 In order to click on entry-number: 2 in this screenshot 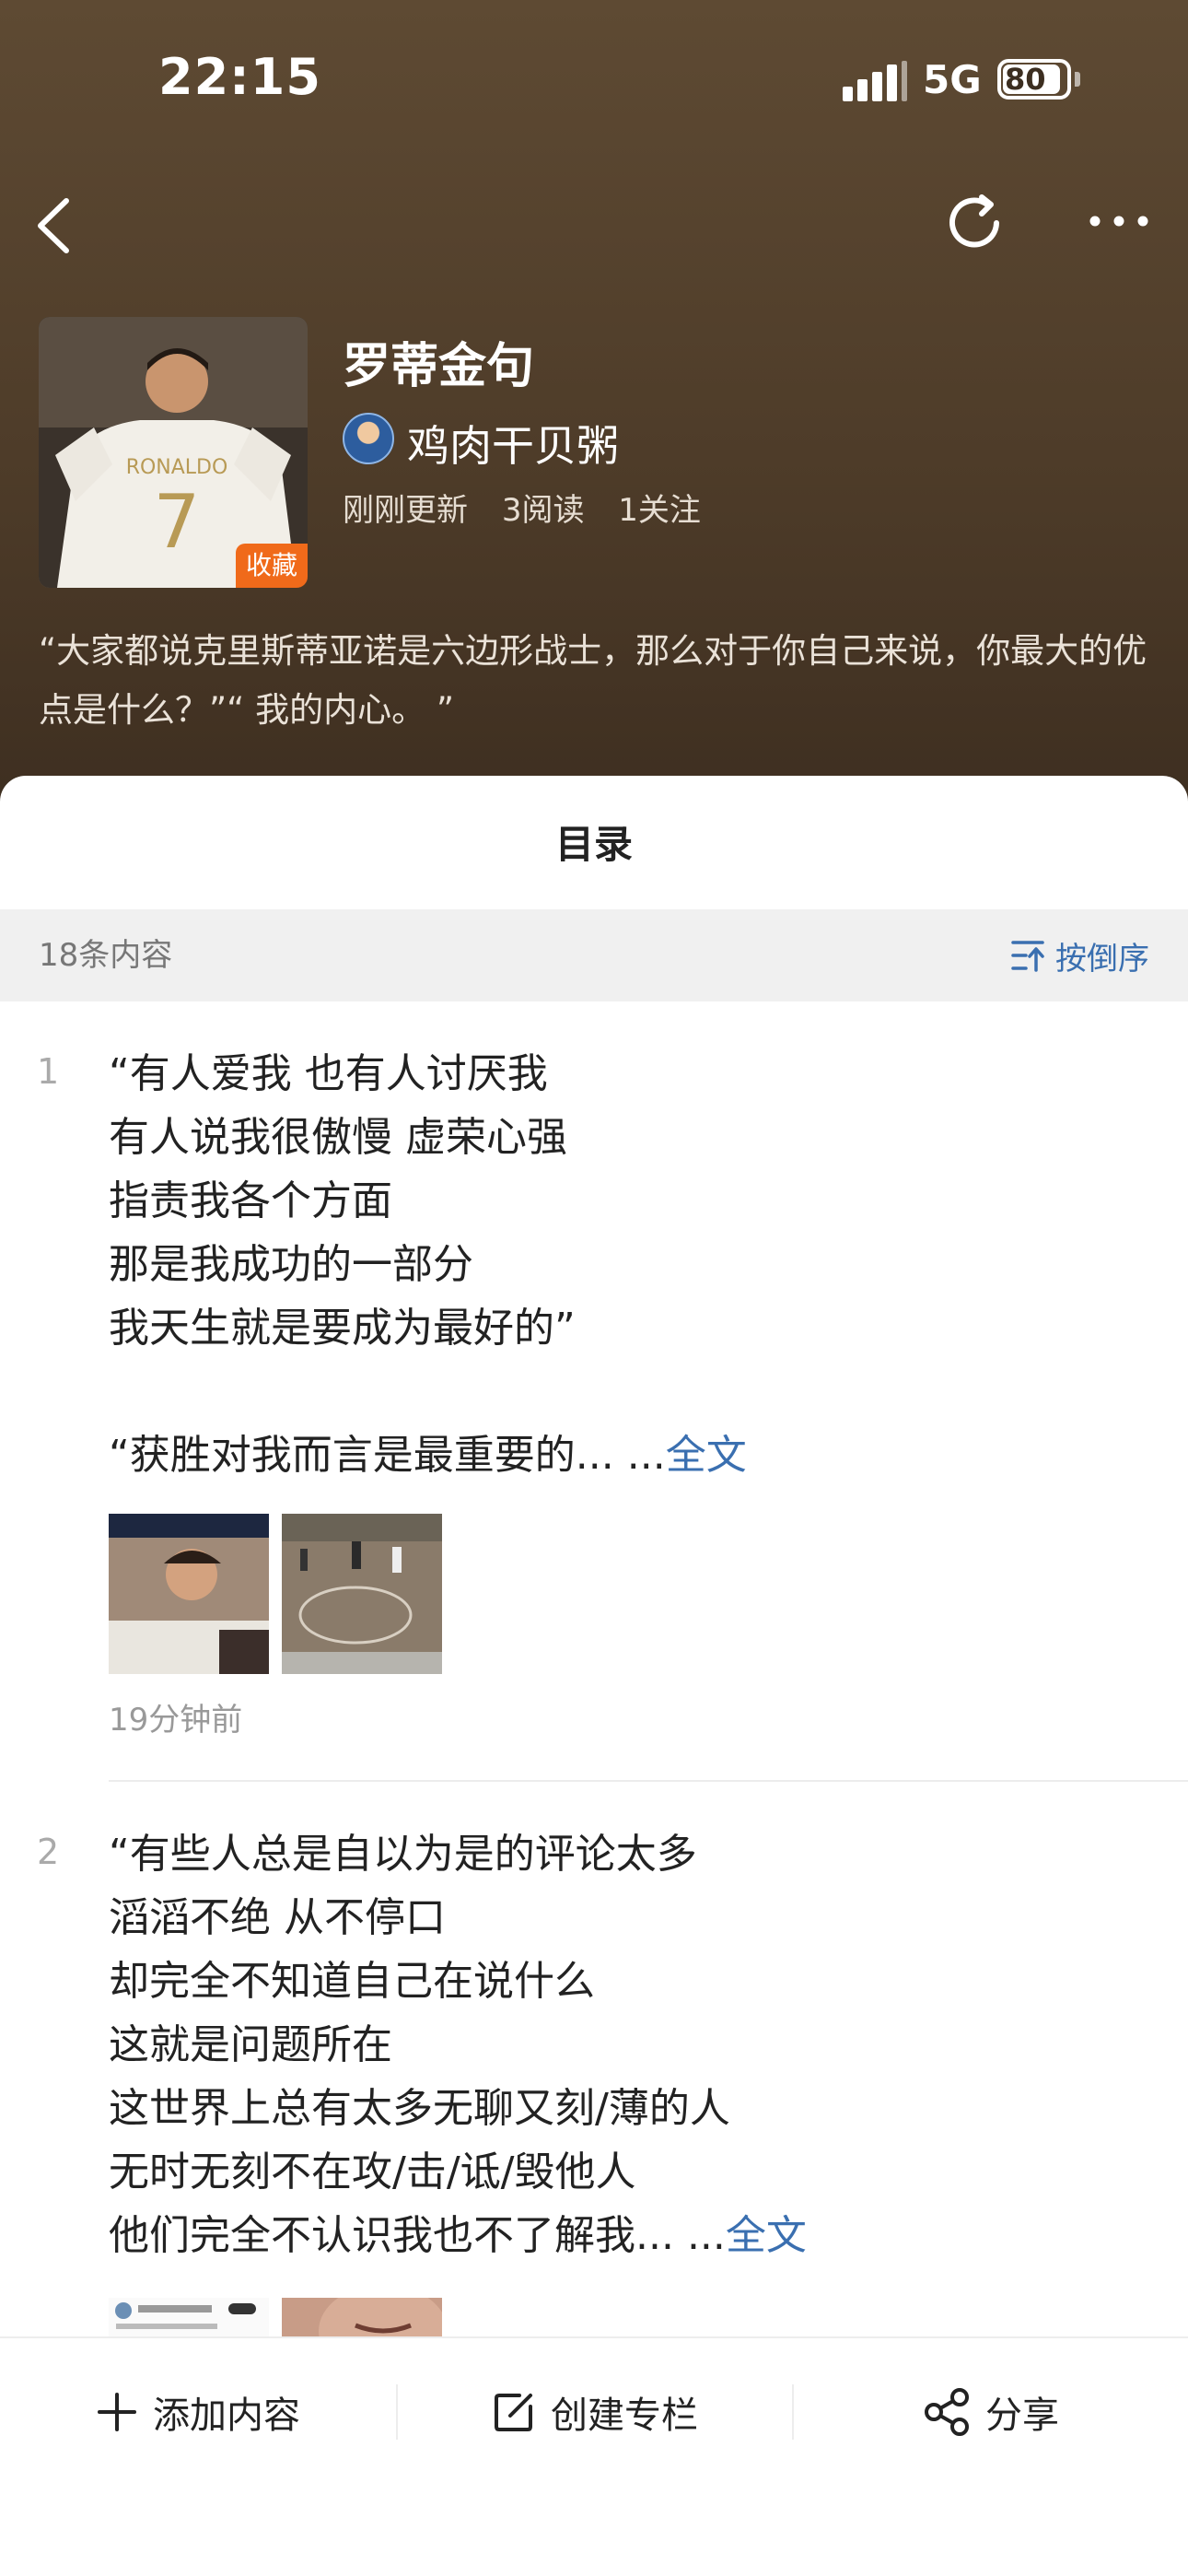, I will do `click(48, 1852)`.